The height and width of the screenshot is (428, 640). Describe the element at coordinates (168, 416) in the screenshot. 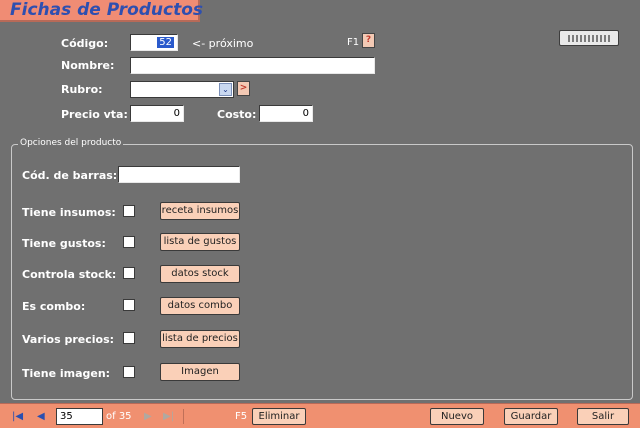

I see `last-record-icon: ▶|` at that location.